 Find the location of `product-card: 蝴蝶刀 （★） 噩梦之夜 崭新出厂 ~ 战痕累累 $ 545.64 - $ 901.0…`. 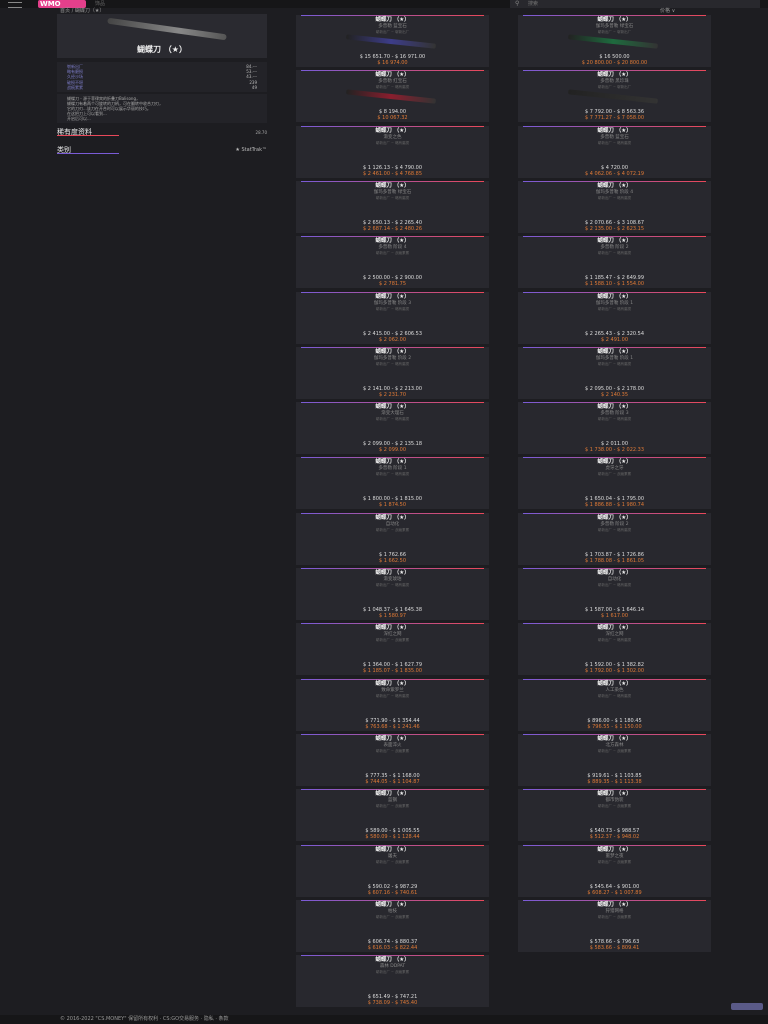

product-card: 蝴蝶刀 （★） 噩梦之夜 崭新出厂 ~ 战痕累累 $ 545.64 - $ 901.0… is located at coordinates (614, 870).